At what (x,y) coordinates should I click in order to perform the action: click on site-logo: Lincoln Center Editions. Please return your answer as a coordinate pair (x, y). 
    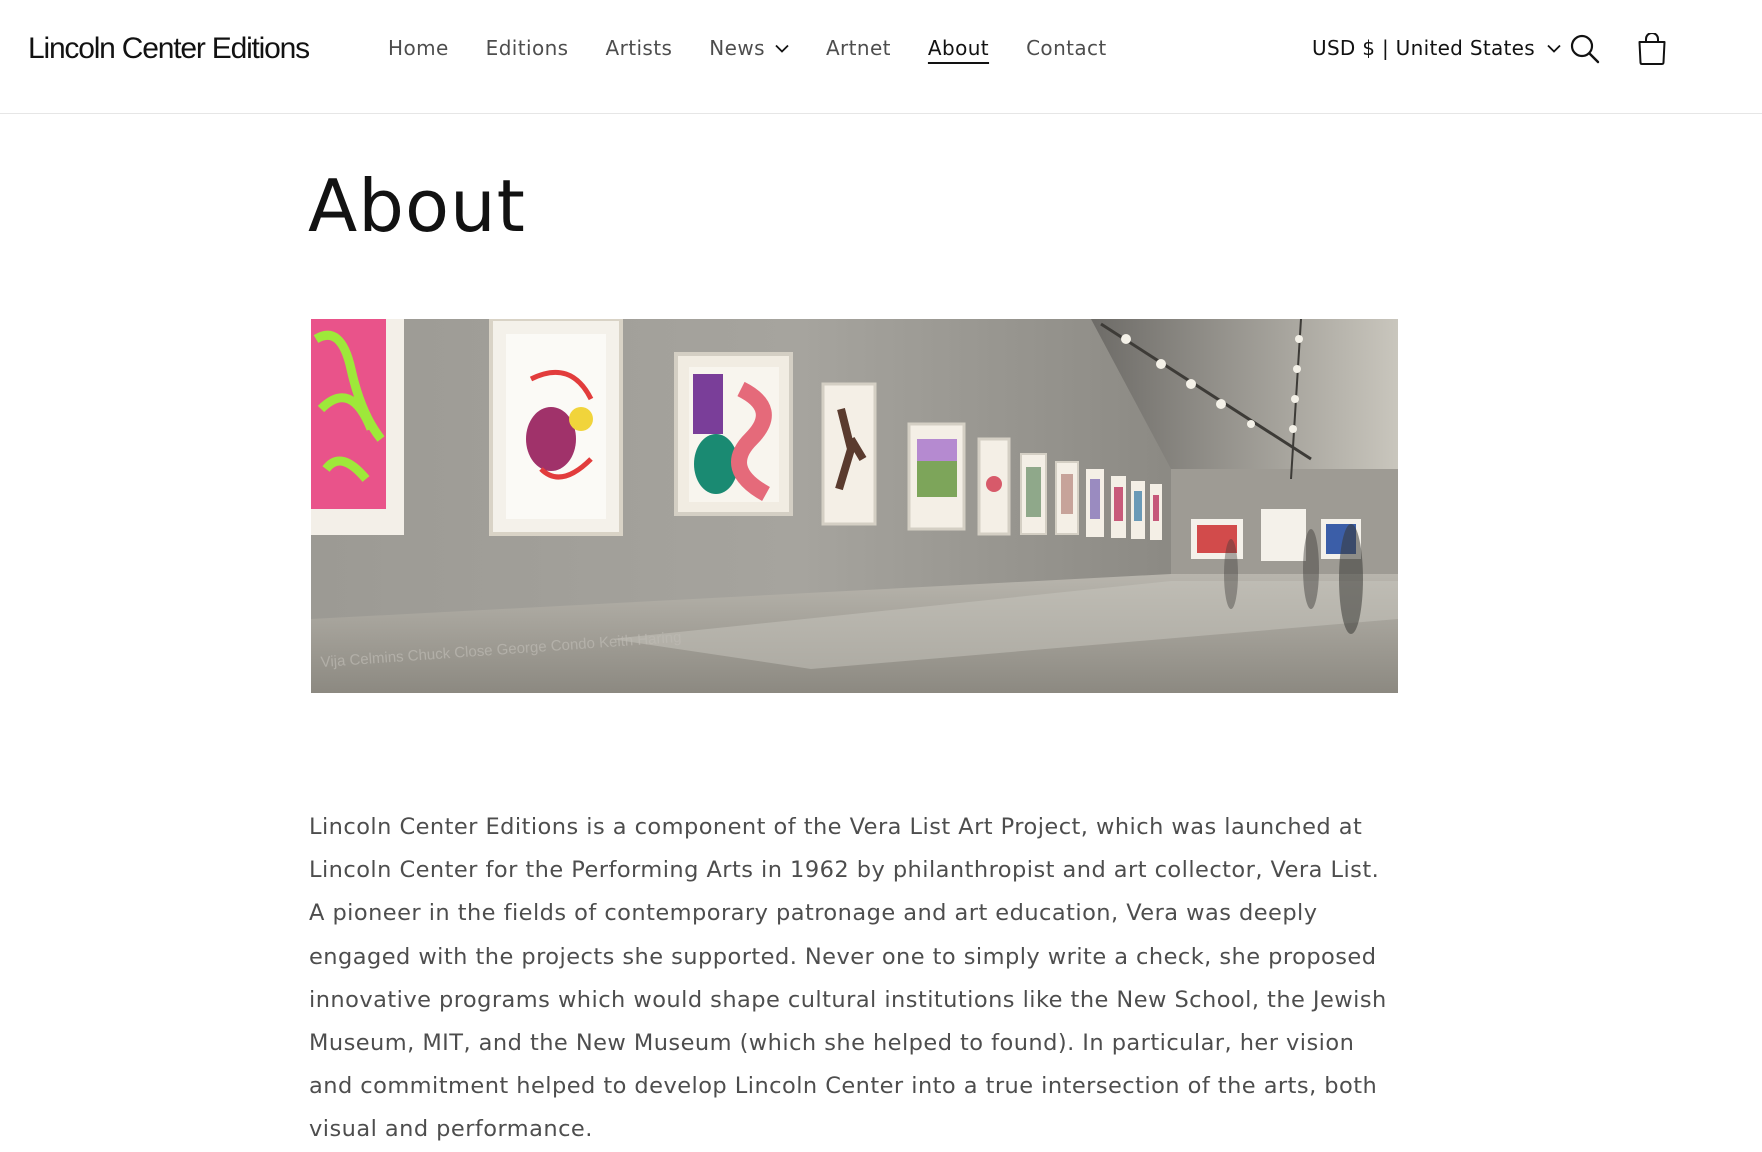
    Looking at the image, I should click on (169, 49).